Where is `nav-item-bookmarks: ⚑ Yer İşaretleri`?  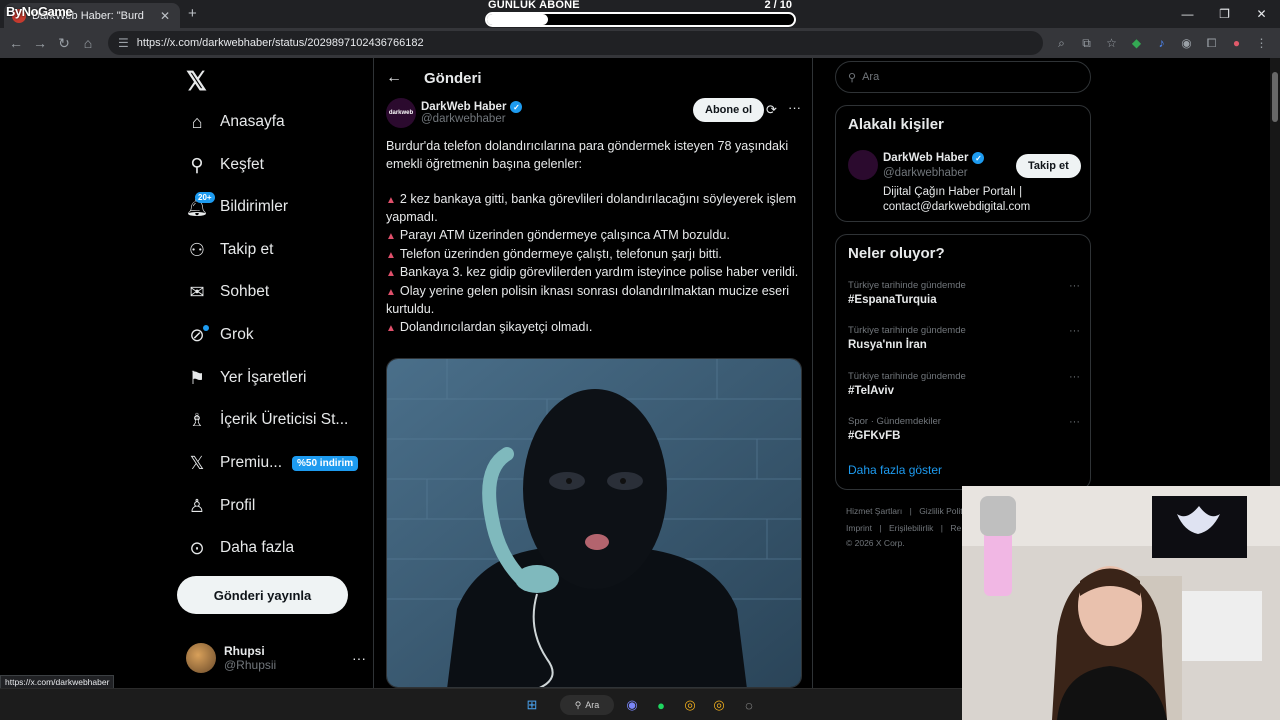 nav-item-bookmarks: ⚑ Yer İşaretleri is located at coordinates (246, 378).